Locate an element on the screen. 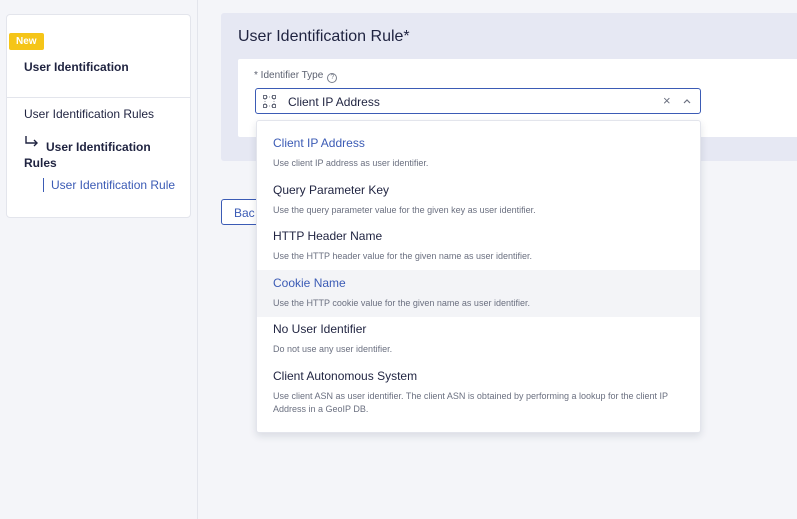 The image size is (797, 519). option-label: Cookie Name is located at coordinates (309, 283).